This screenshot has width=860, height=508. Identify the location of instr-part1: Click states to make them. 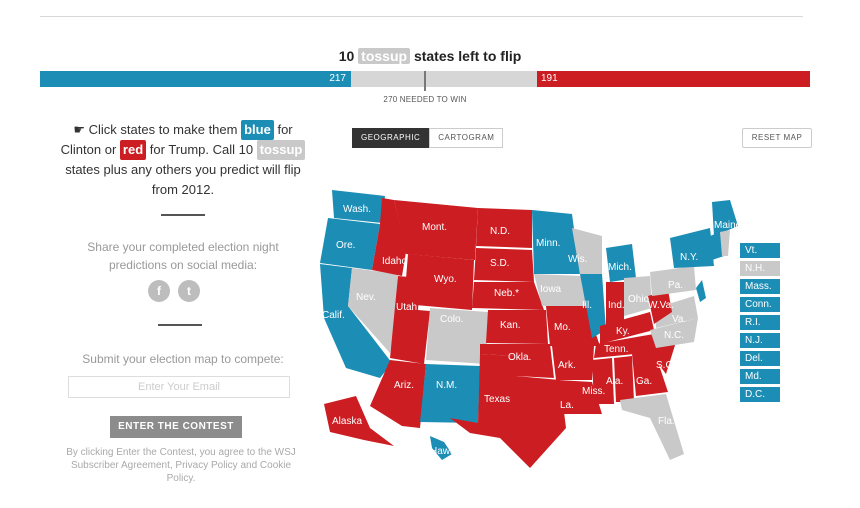
(163, 129).